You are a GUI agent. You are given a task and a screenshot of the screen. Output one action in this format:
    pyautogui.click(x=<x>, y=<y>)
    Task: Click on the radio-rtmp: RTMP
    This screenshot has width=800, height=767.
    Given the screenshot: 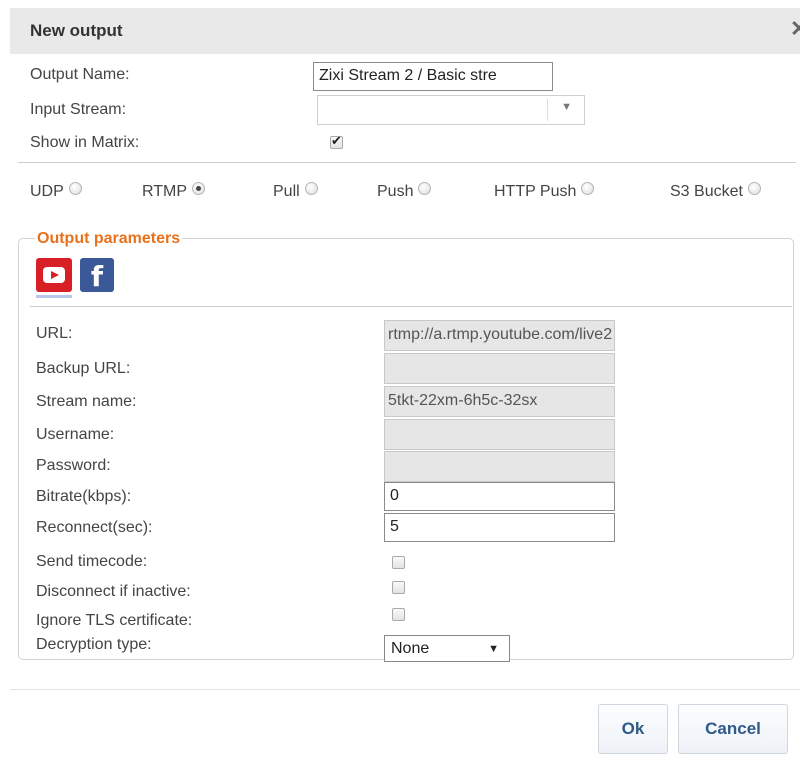 What is the action you would take?
    pyautogui.click(x=174, y=191)
    